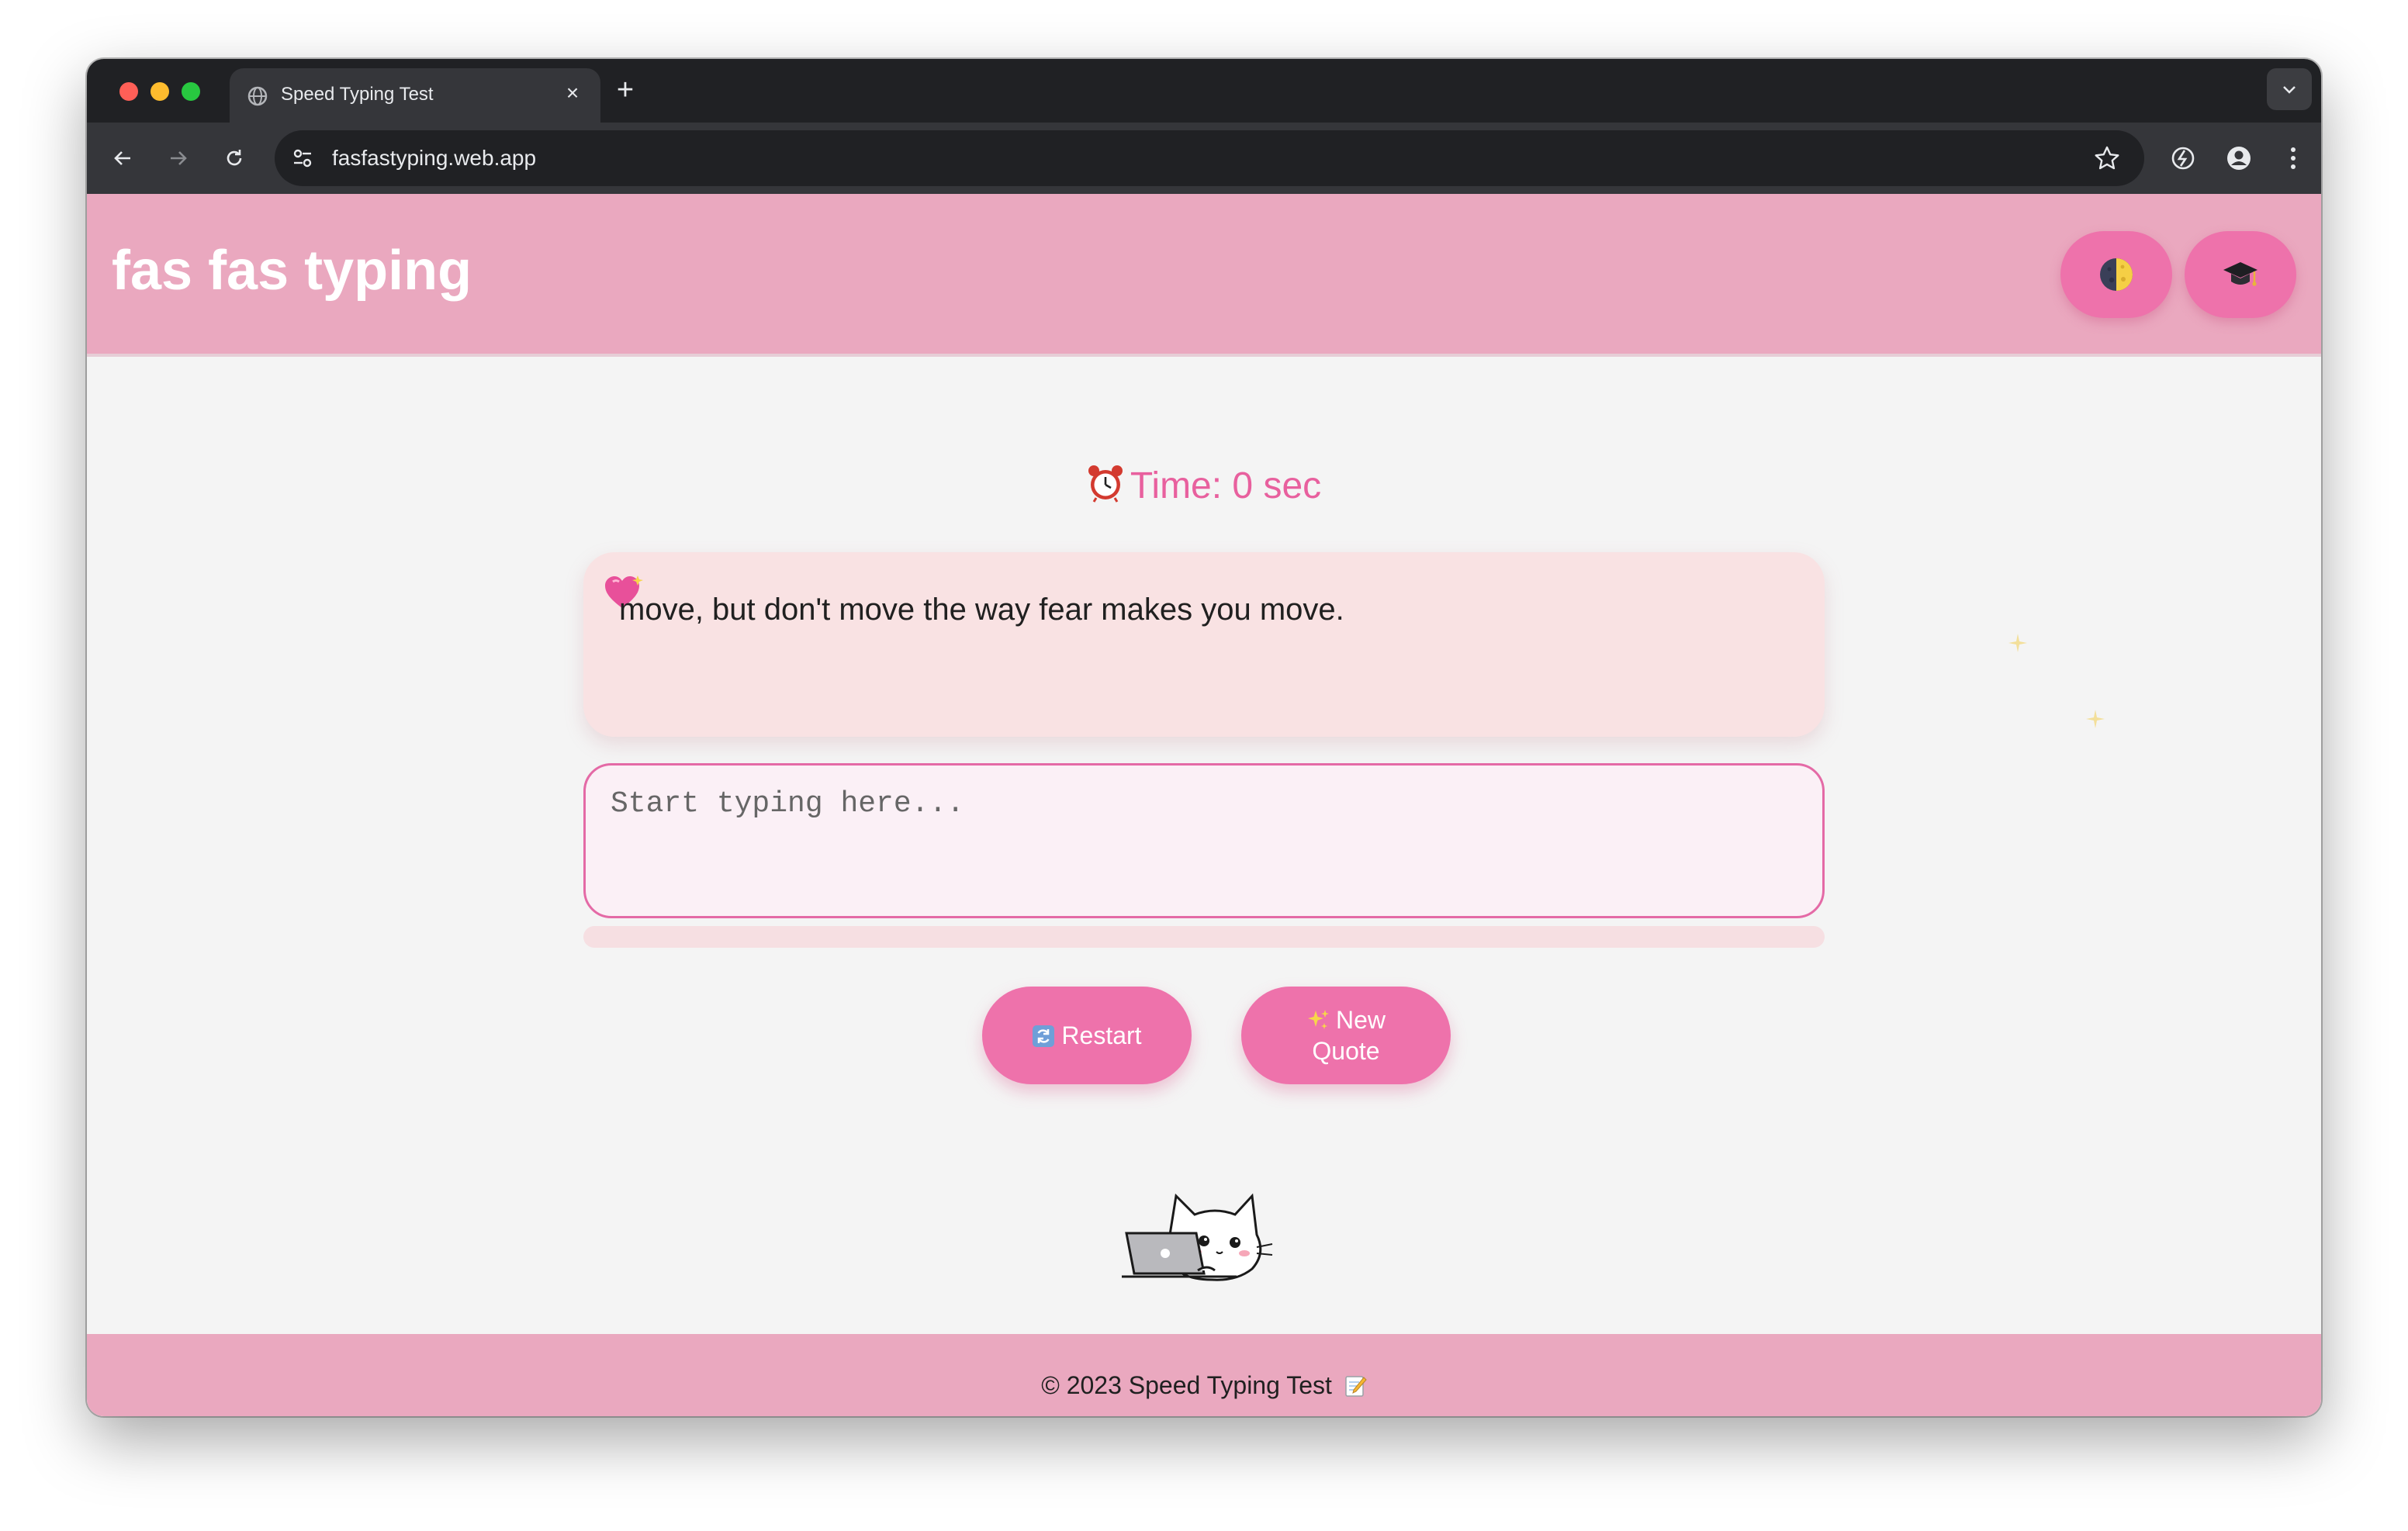 Image resolution: width=2408 pixels, height=1531 pixels. I want to click on new-quote-button: New Quote, so click(1346, 1035).